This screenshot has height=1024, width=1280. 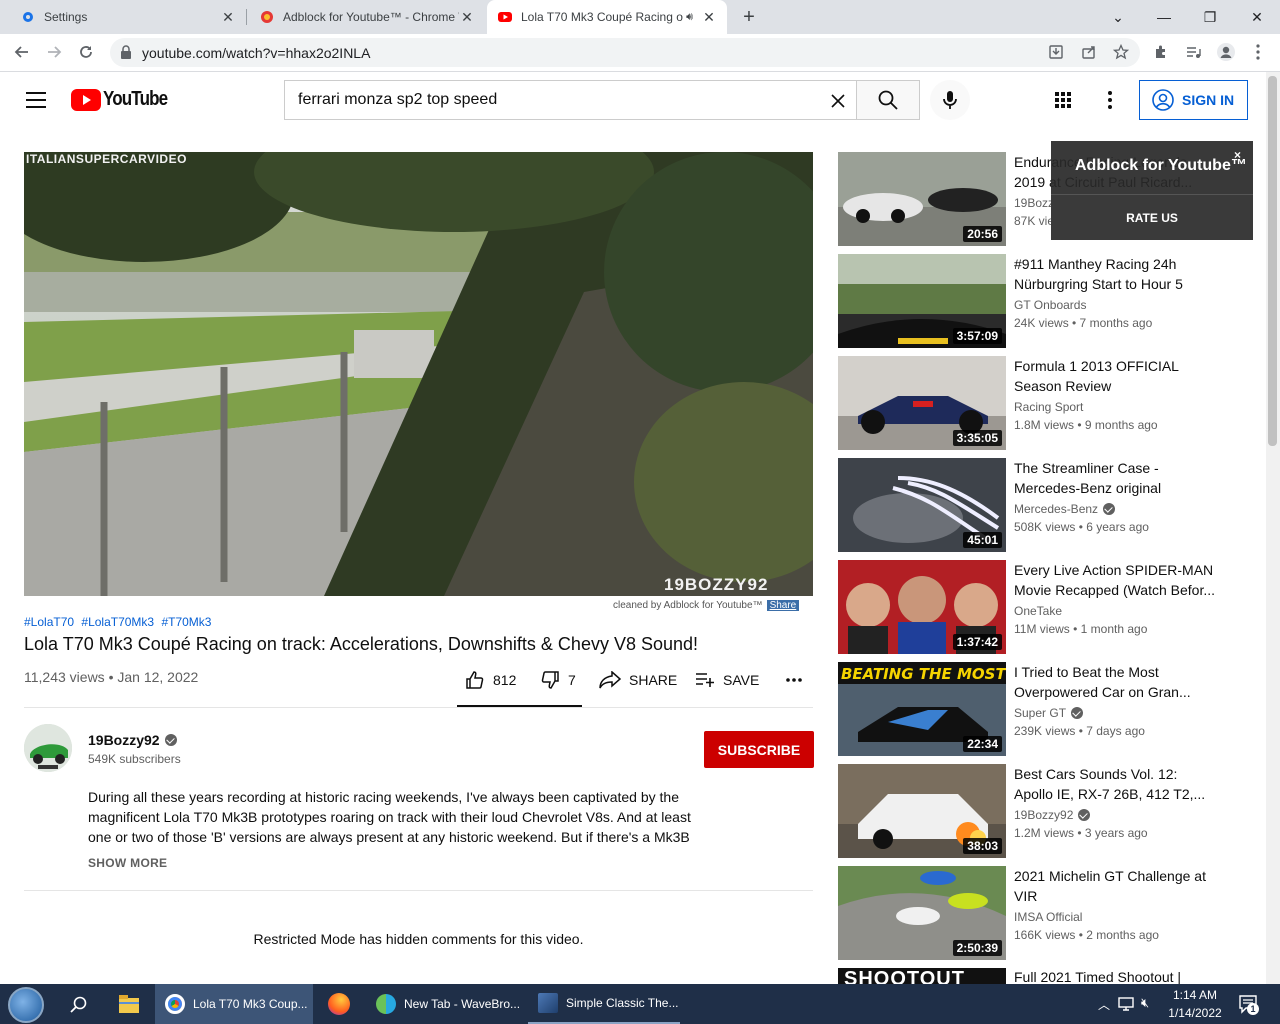 I want to click on hashtag-link: #LolaT70, so click(x=49, y=622).